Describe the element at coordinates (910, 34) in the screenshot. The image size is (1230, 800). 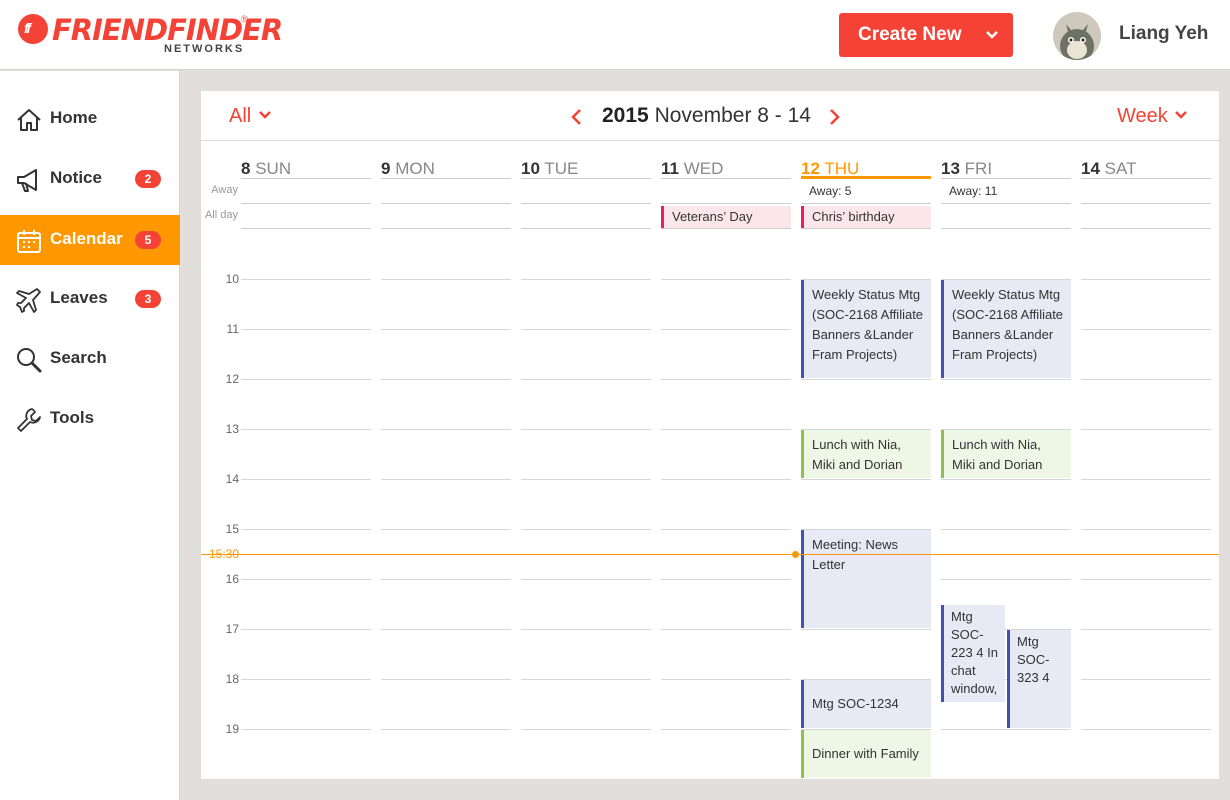
I see `create-new-label: Create New` at that location.